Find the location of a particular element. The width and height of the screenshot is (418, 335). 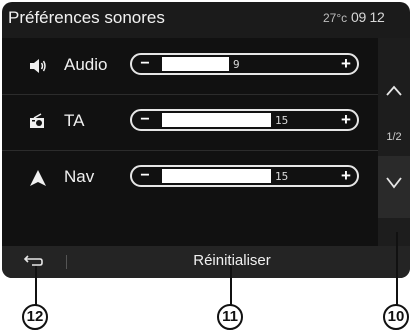

reset-label: Réinitialiser is located at coordinates (232, 260).